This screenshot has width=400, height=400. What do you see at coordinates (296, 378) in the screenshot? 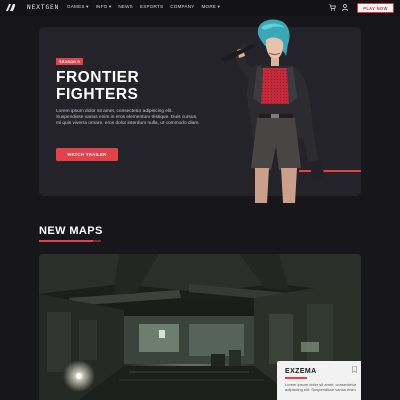
I see `map-name-underline` at bounding box center [296, 378].